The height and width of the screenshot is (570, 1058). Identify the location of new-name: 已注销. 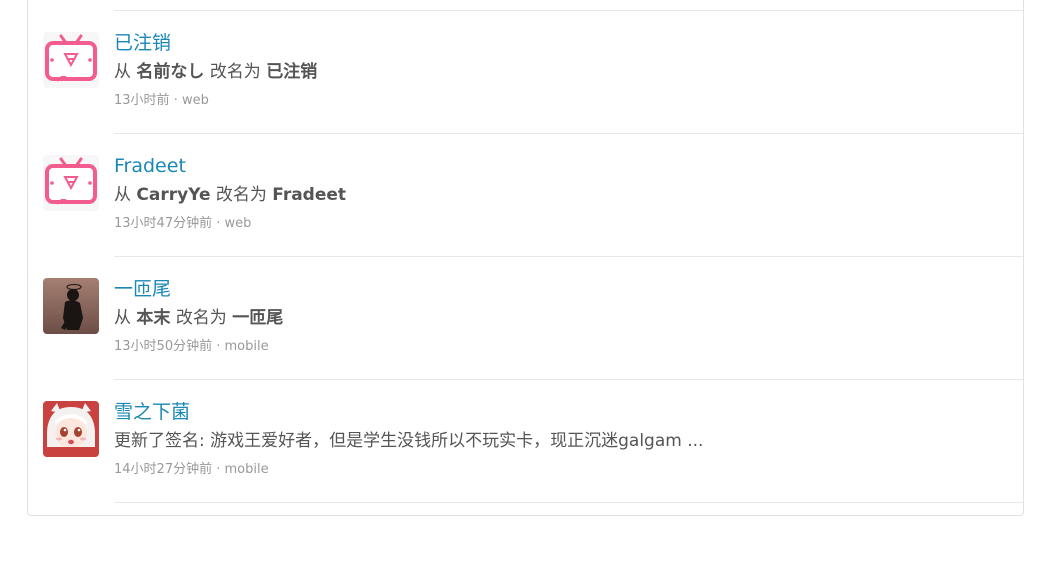
(292, 72).